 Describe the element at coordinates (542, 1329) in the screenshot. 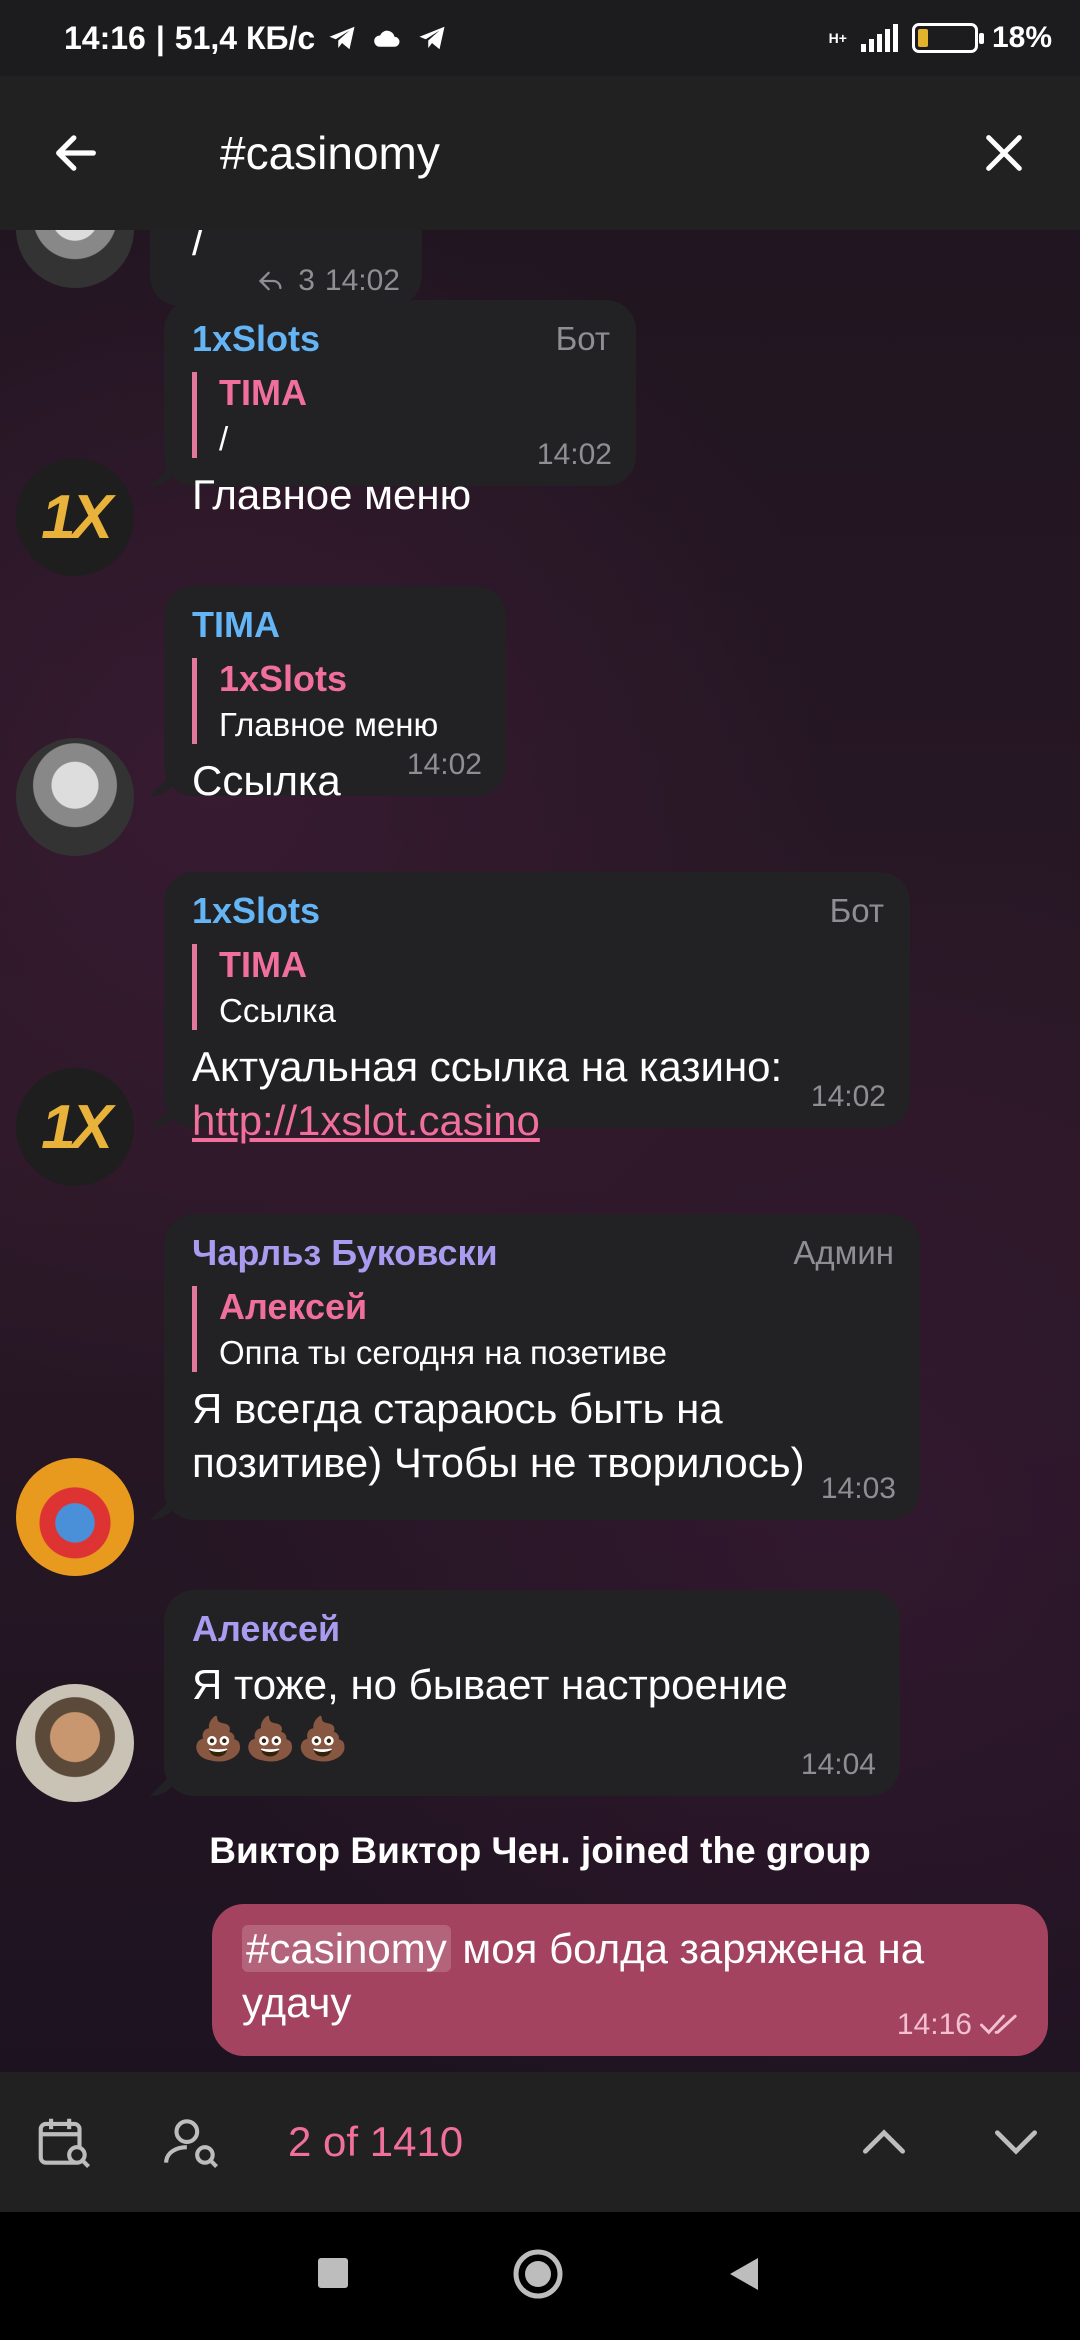

I see `reply-quote: Алексей Оппа ты сегодня на позетиве` at that location.